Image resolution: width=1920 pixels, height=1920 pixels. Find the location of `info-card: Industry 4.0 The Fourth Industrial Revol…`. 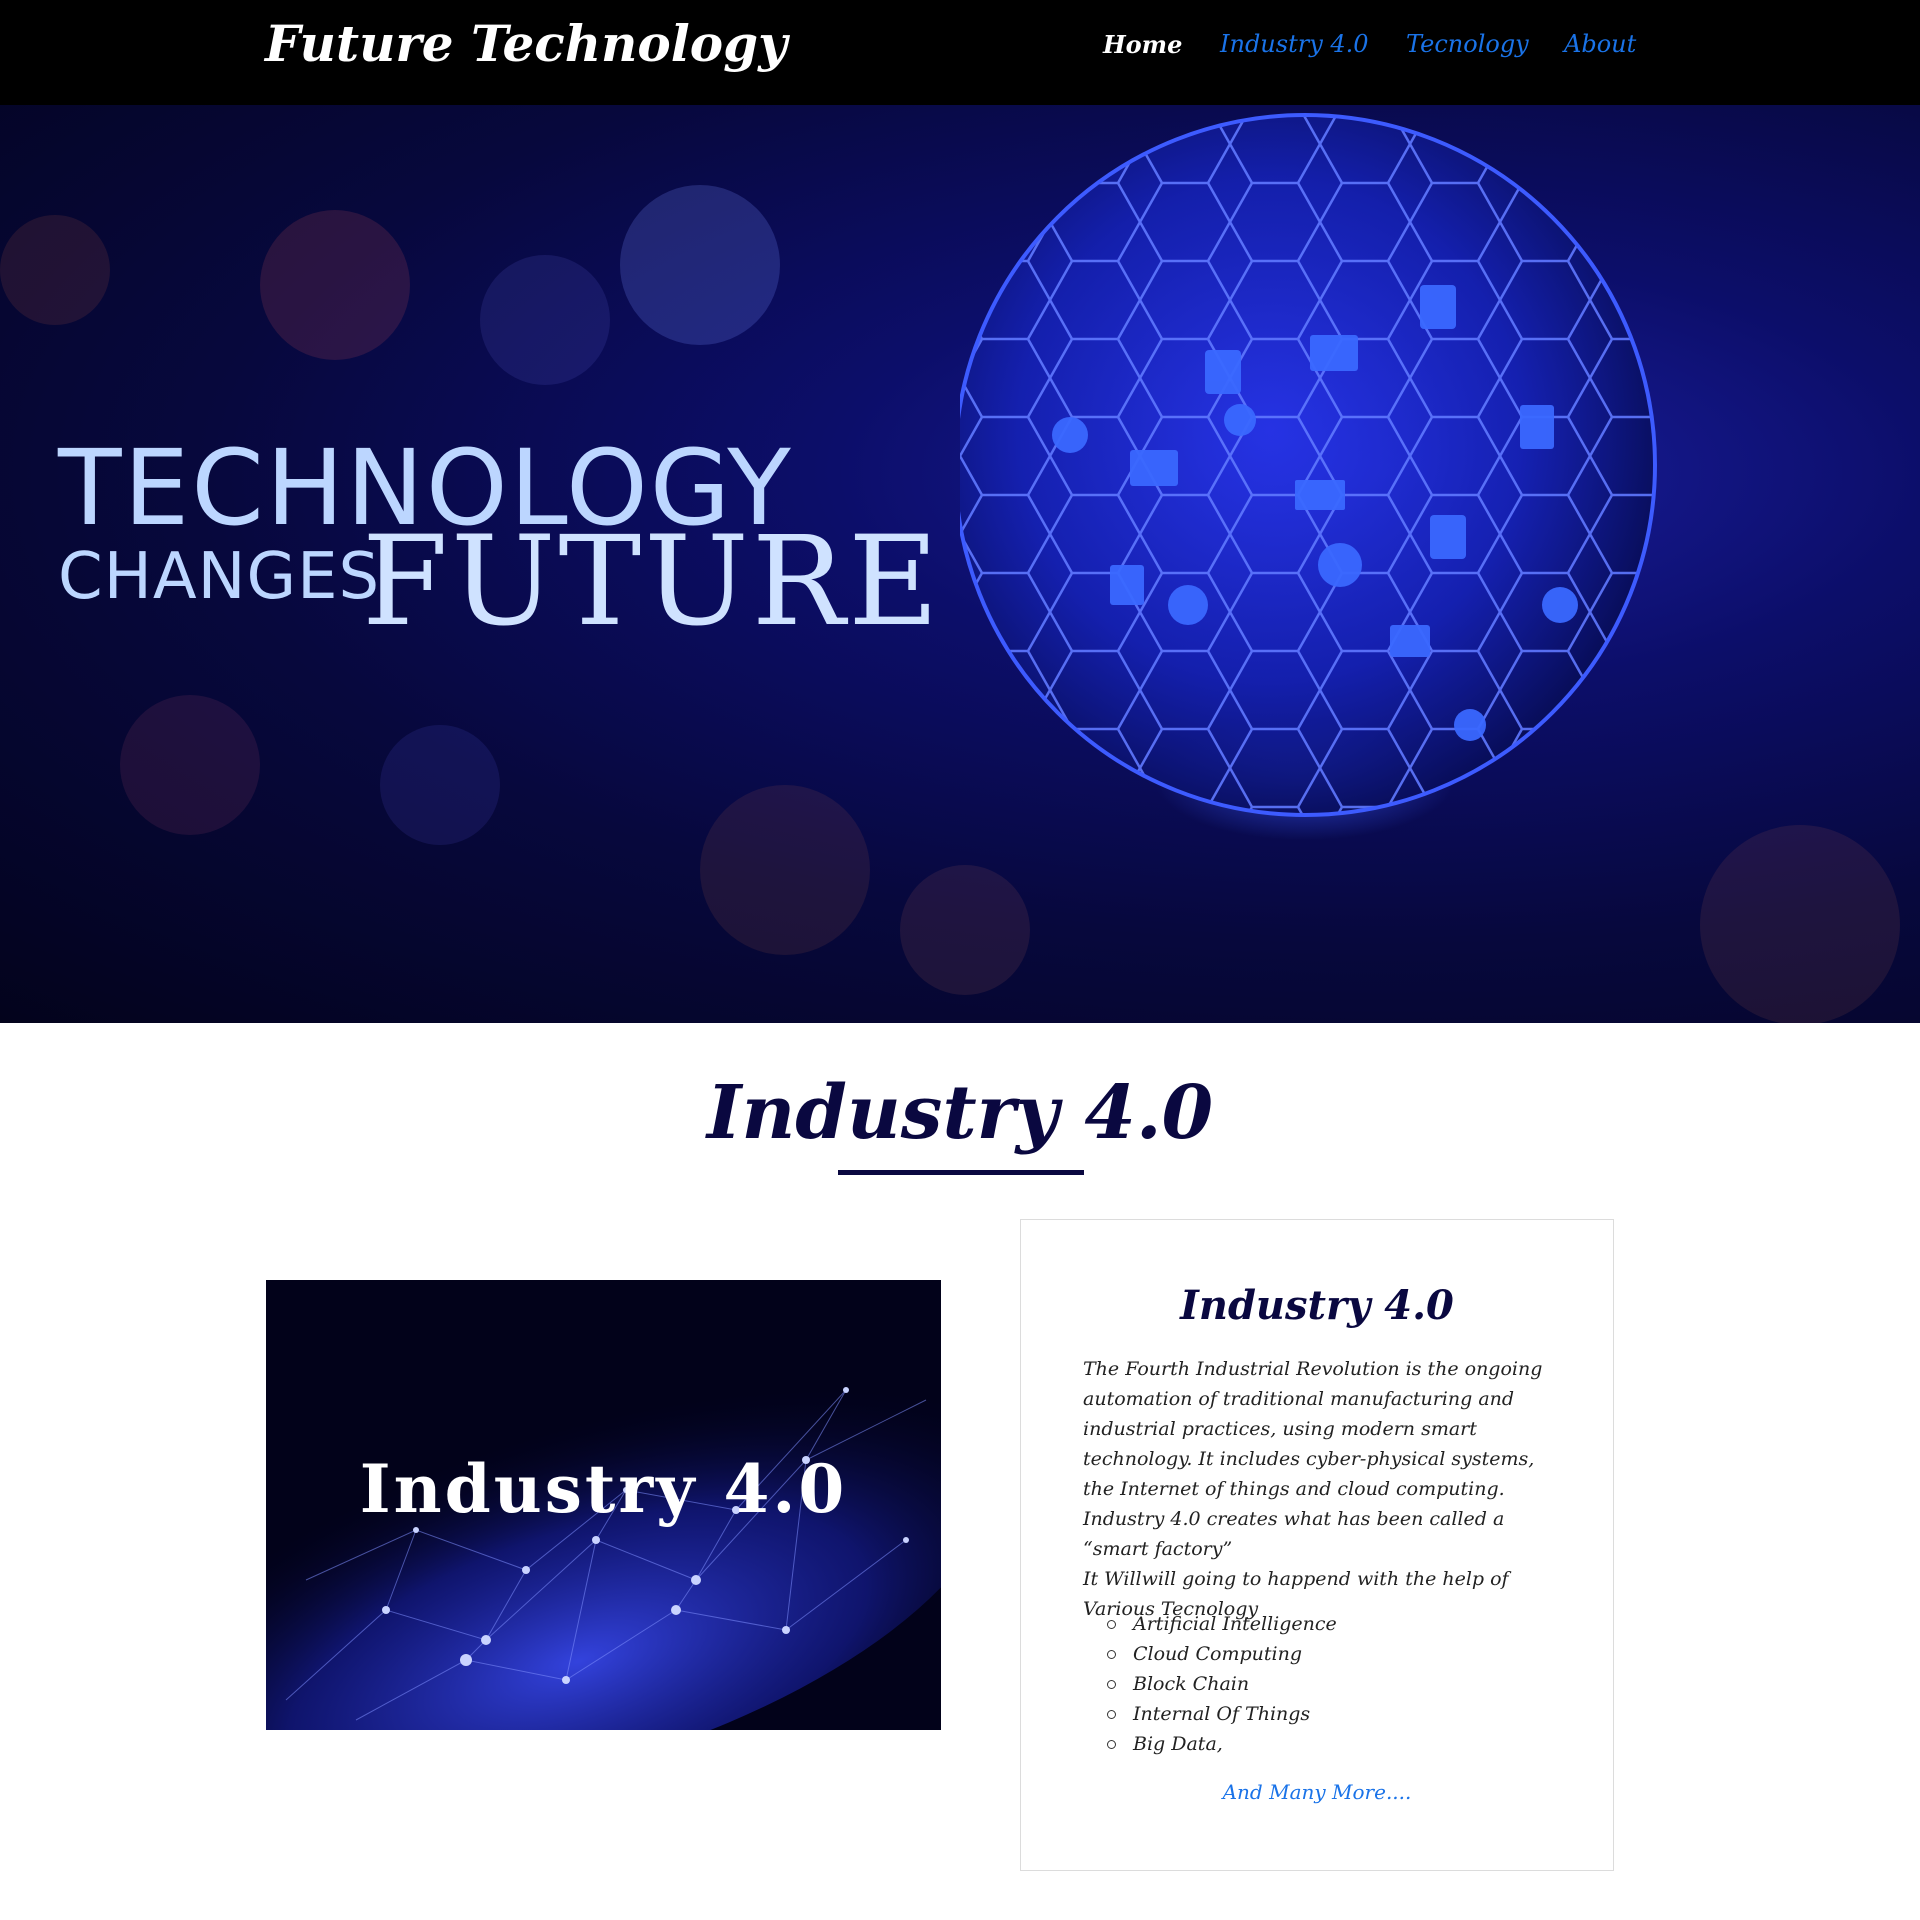

info-card: Industry 4.0 The Fourth Industrial Revol… is located at coordinates (1317, 1545).